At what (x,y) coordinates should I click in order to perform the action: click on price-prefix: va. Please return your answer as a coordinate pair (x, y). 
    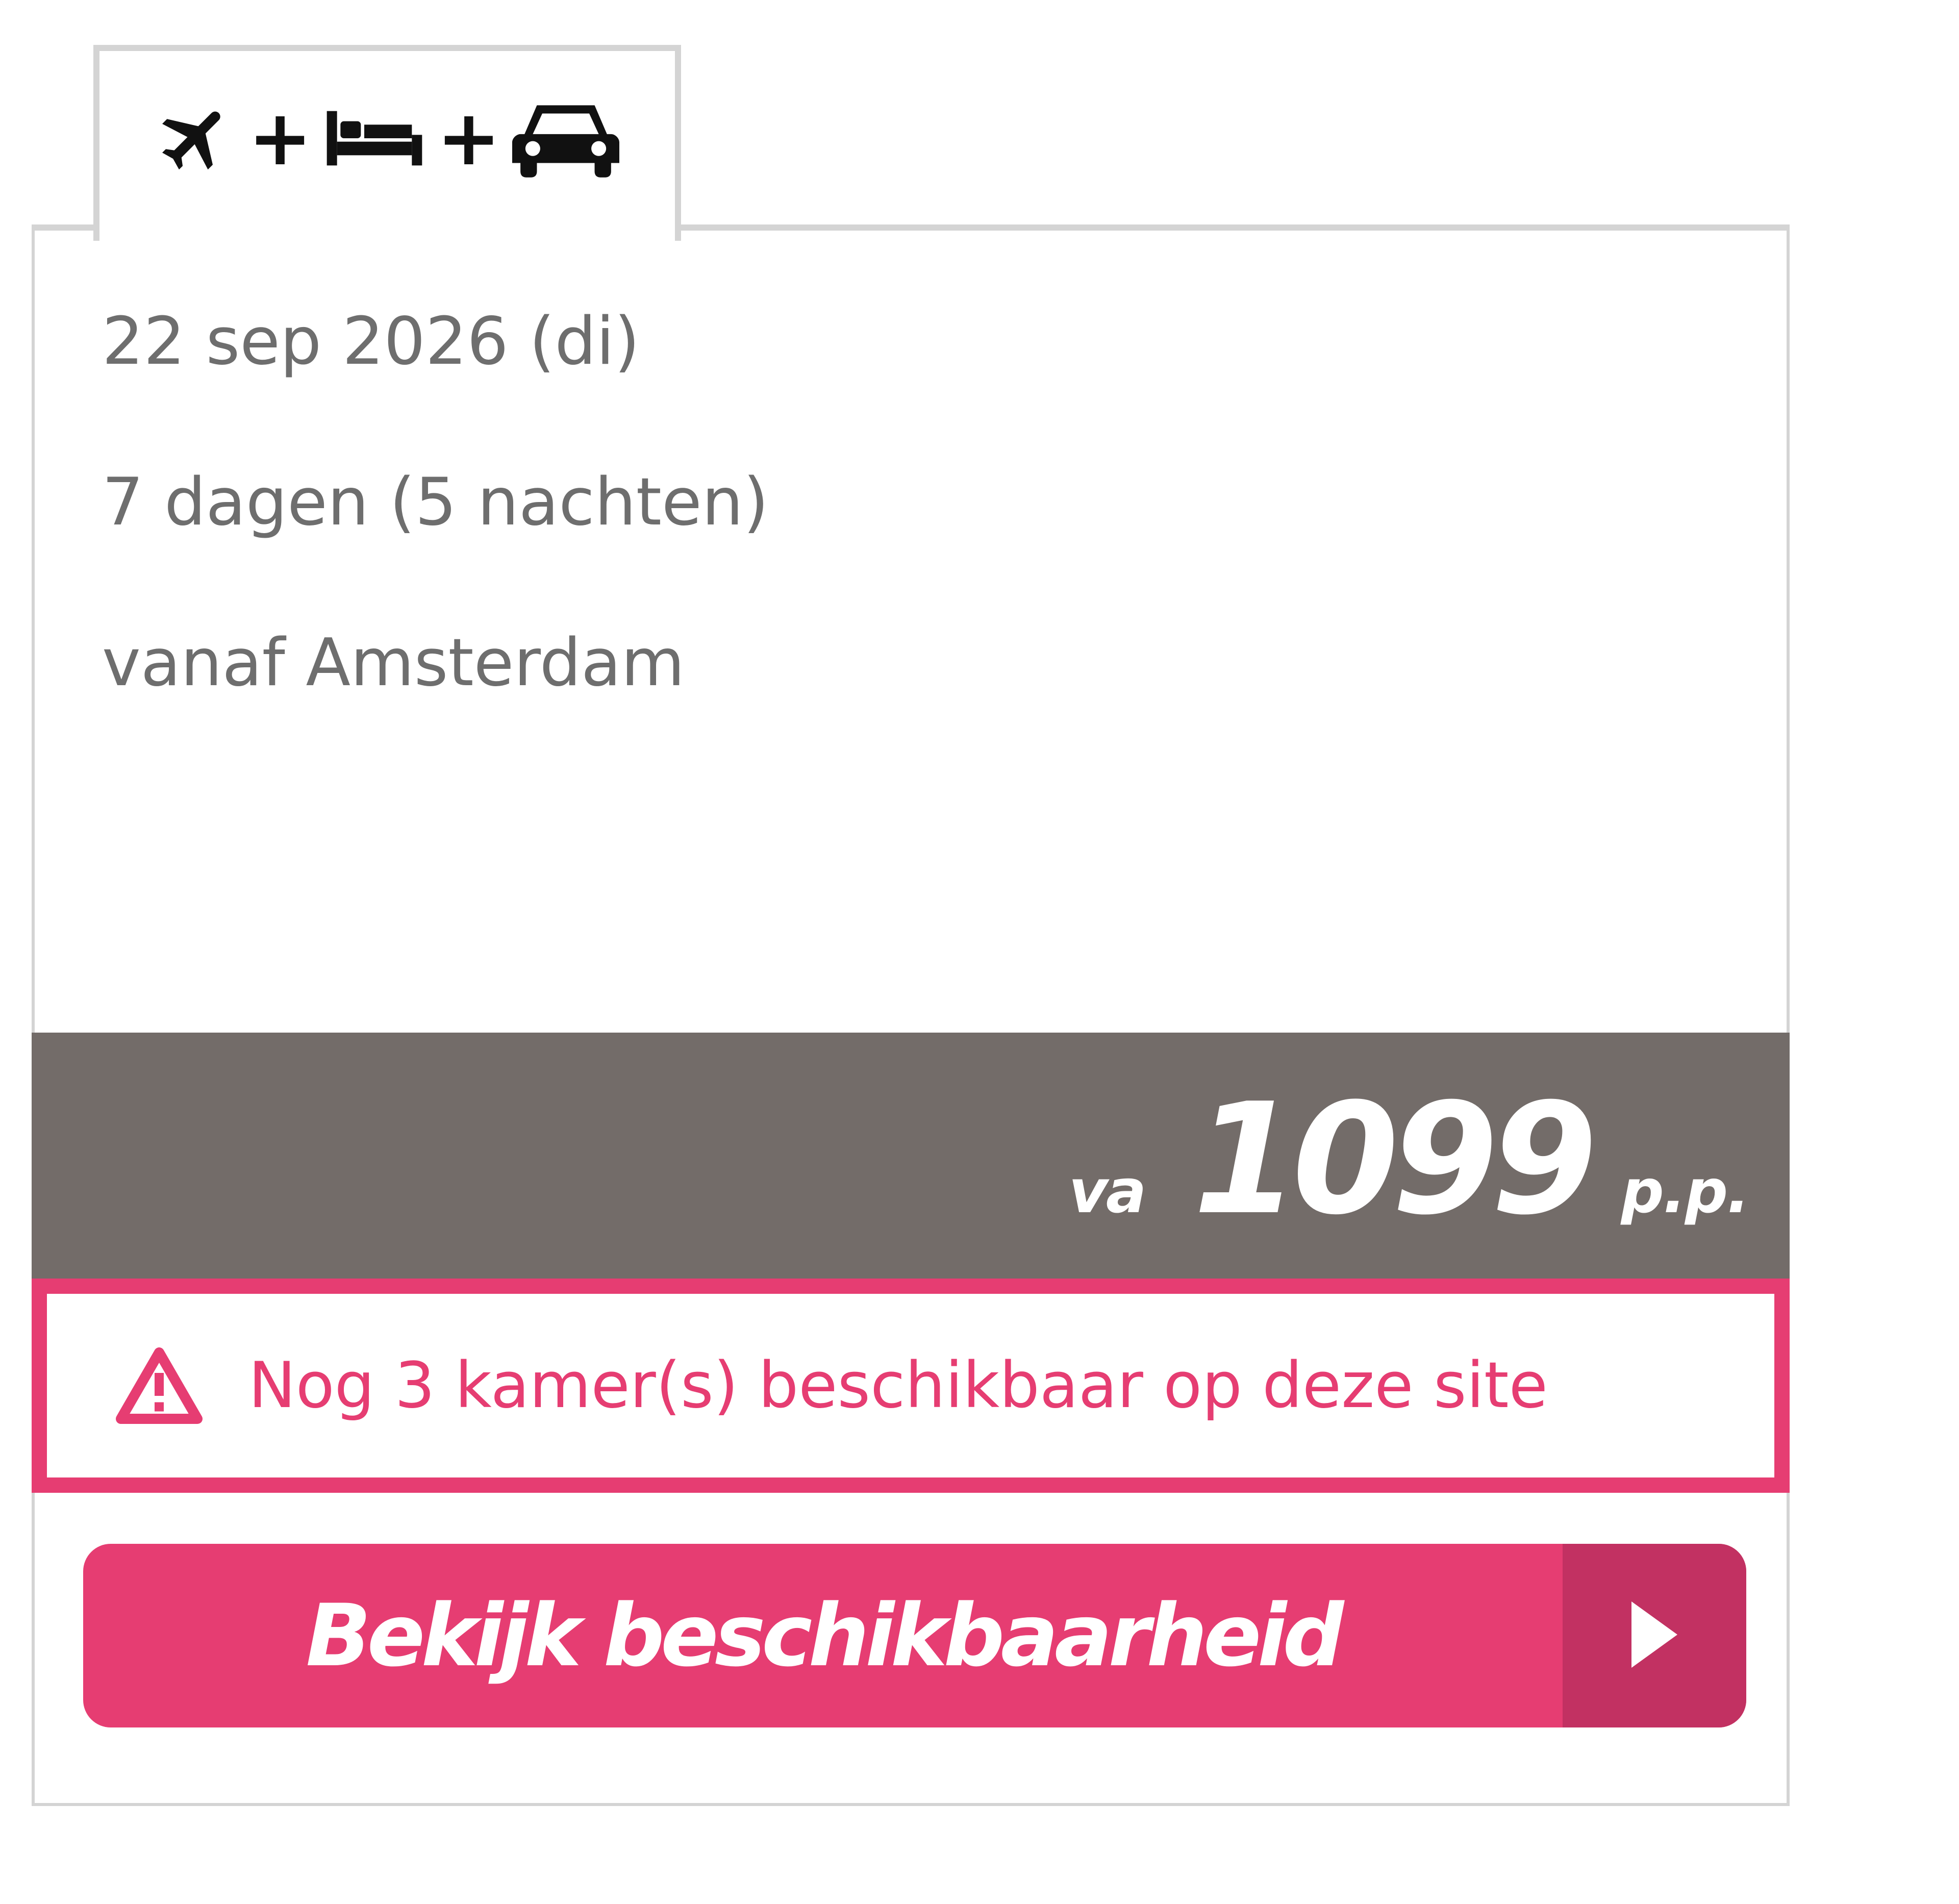
    Looking at the image, I should click on (1107, 1191).